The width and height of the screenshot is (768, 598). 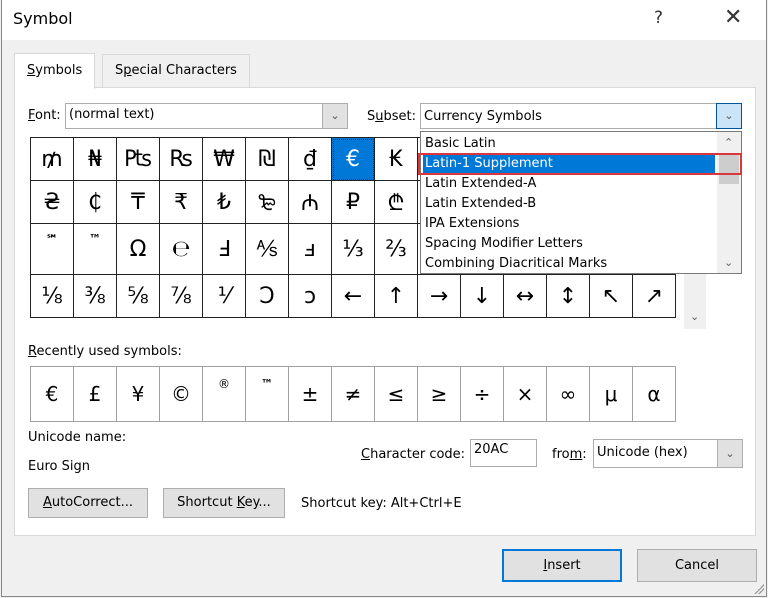 I want to click on symbol-cell: ⅓, so click(x=353, y=249).